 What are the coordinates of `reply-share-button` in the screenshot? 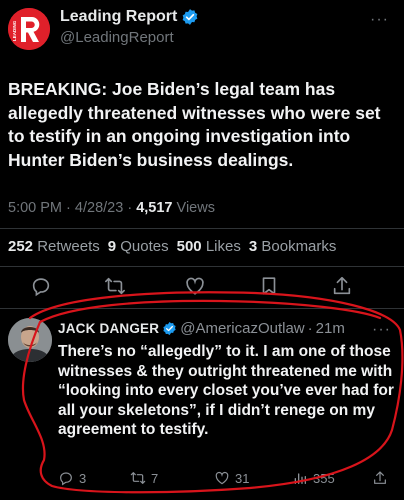 It's located at (380, 478).